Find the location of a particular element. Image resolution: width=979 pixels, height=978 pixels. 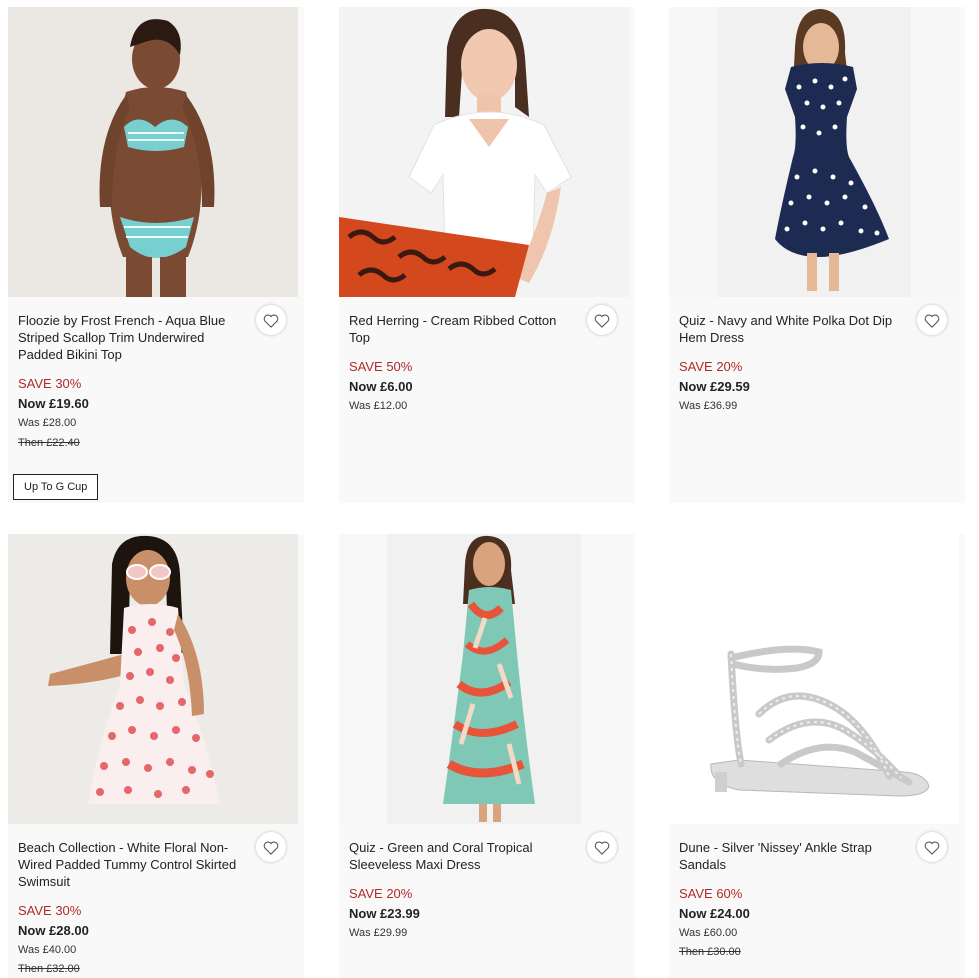

was-price: Was £40.00 is located at coordinates (47, 950).